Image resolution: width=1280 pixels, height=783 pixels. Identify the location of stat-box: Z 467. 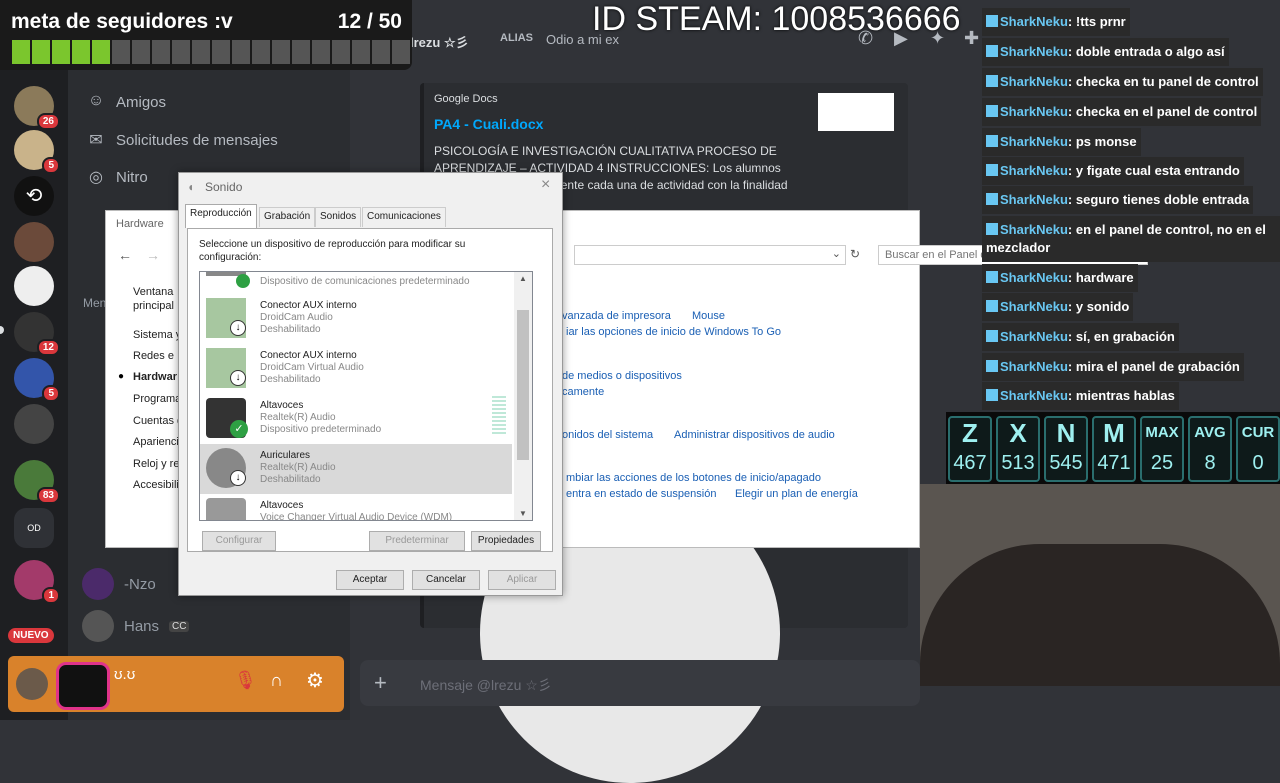
(970, 449).